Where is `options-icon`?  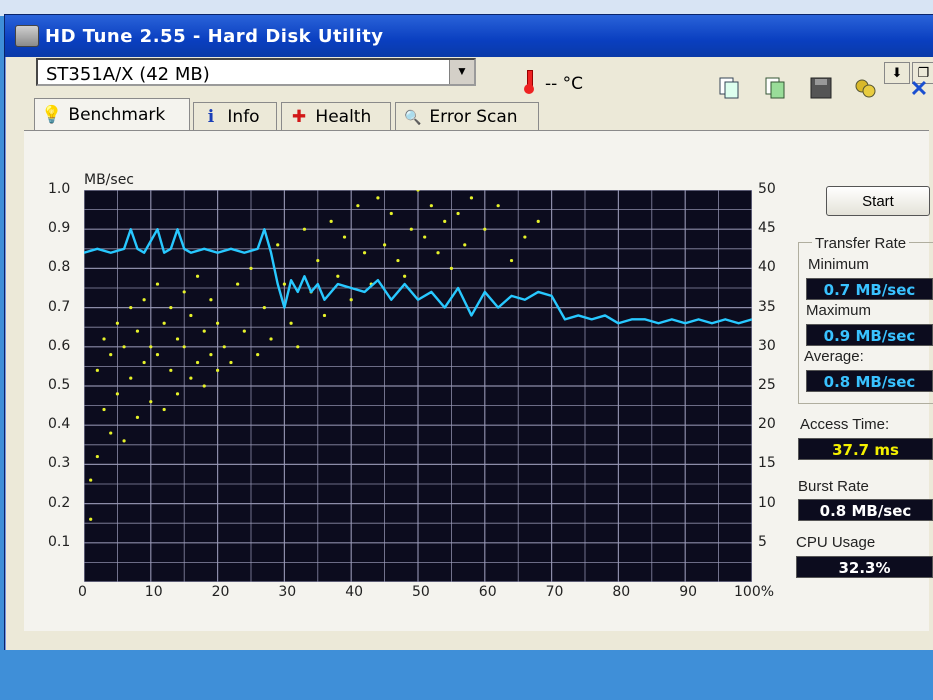 options-icon is located at coordinates (865, 89).